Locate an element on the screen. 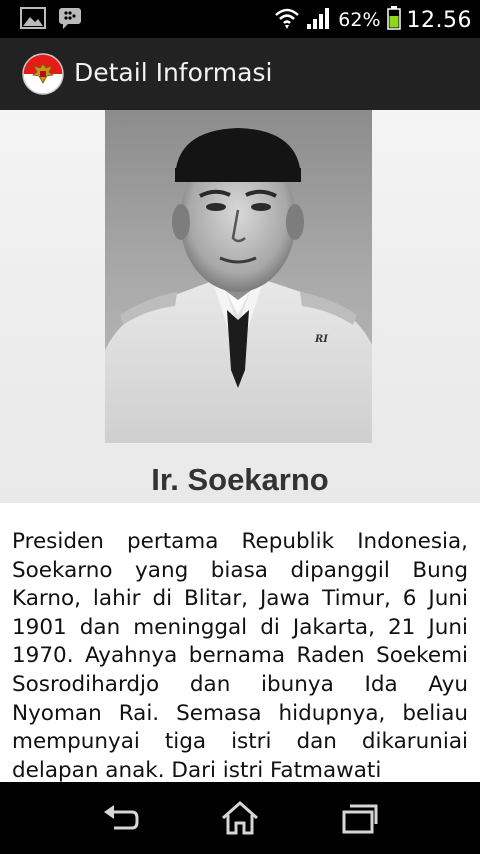 Image resolution: width=480 pixels, height=854 pixels. wifi-icon is located at coordinates (287, 20).